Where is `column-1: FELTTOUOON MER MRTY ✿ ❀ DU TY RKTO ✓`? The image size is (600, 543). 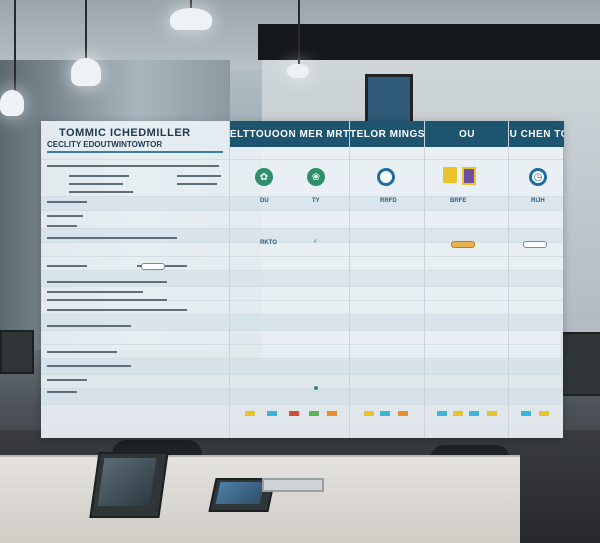
column-1: FELTTOUOON MER MRTY ✿ ❀ DU TY RKTO ✓ is located at coordinates (289, 279).